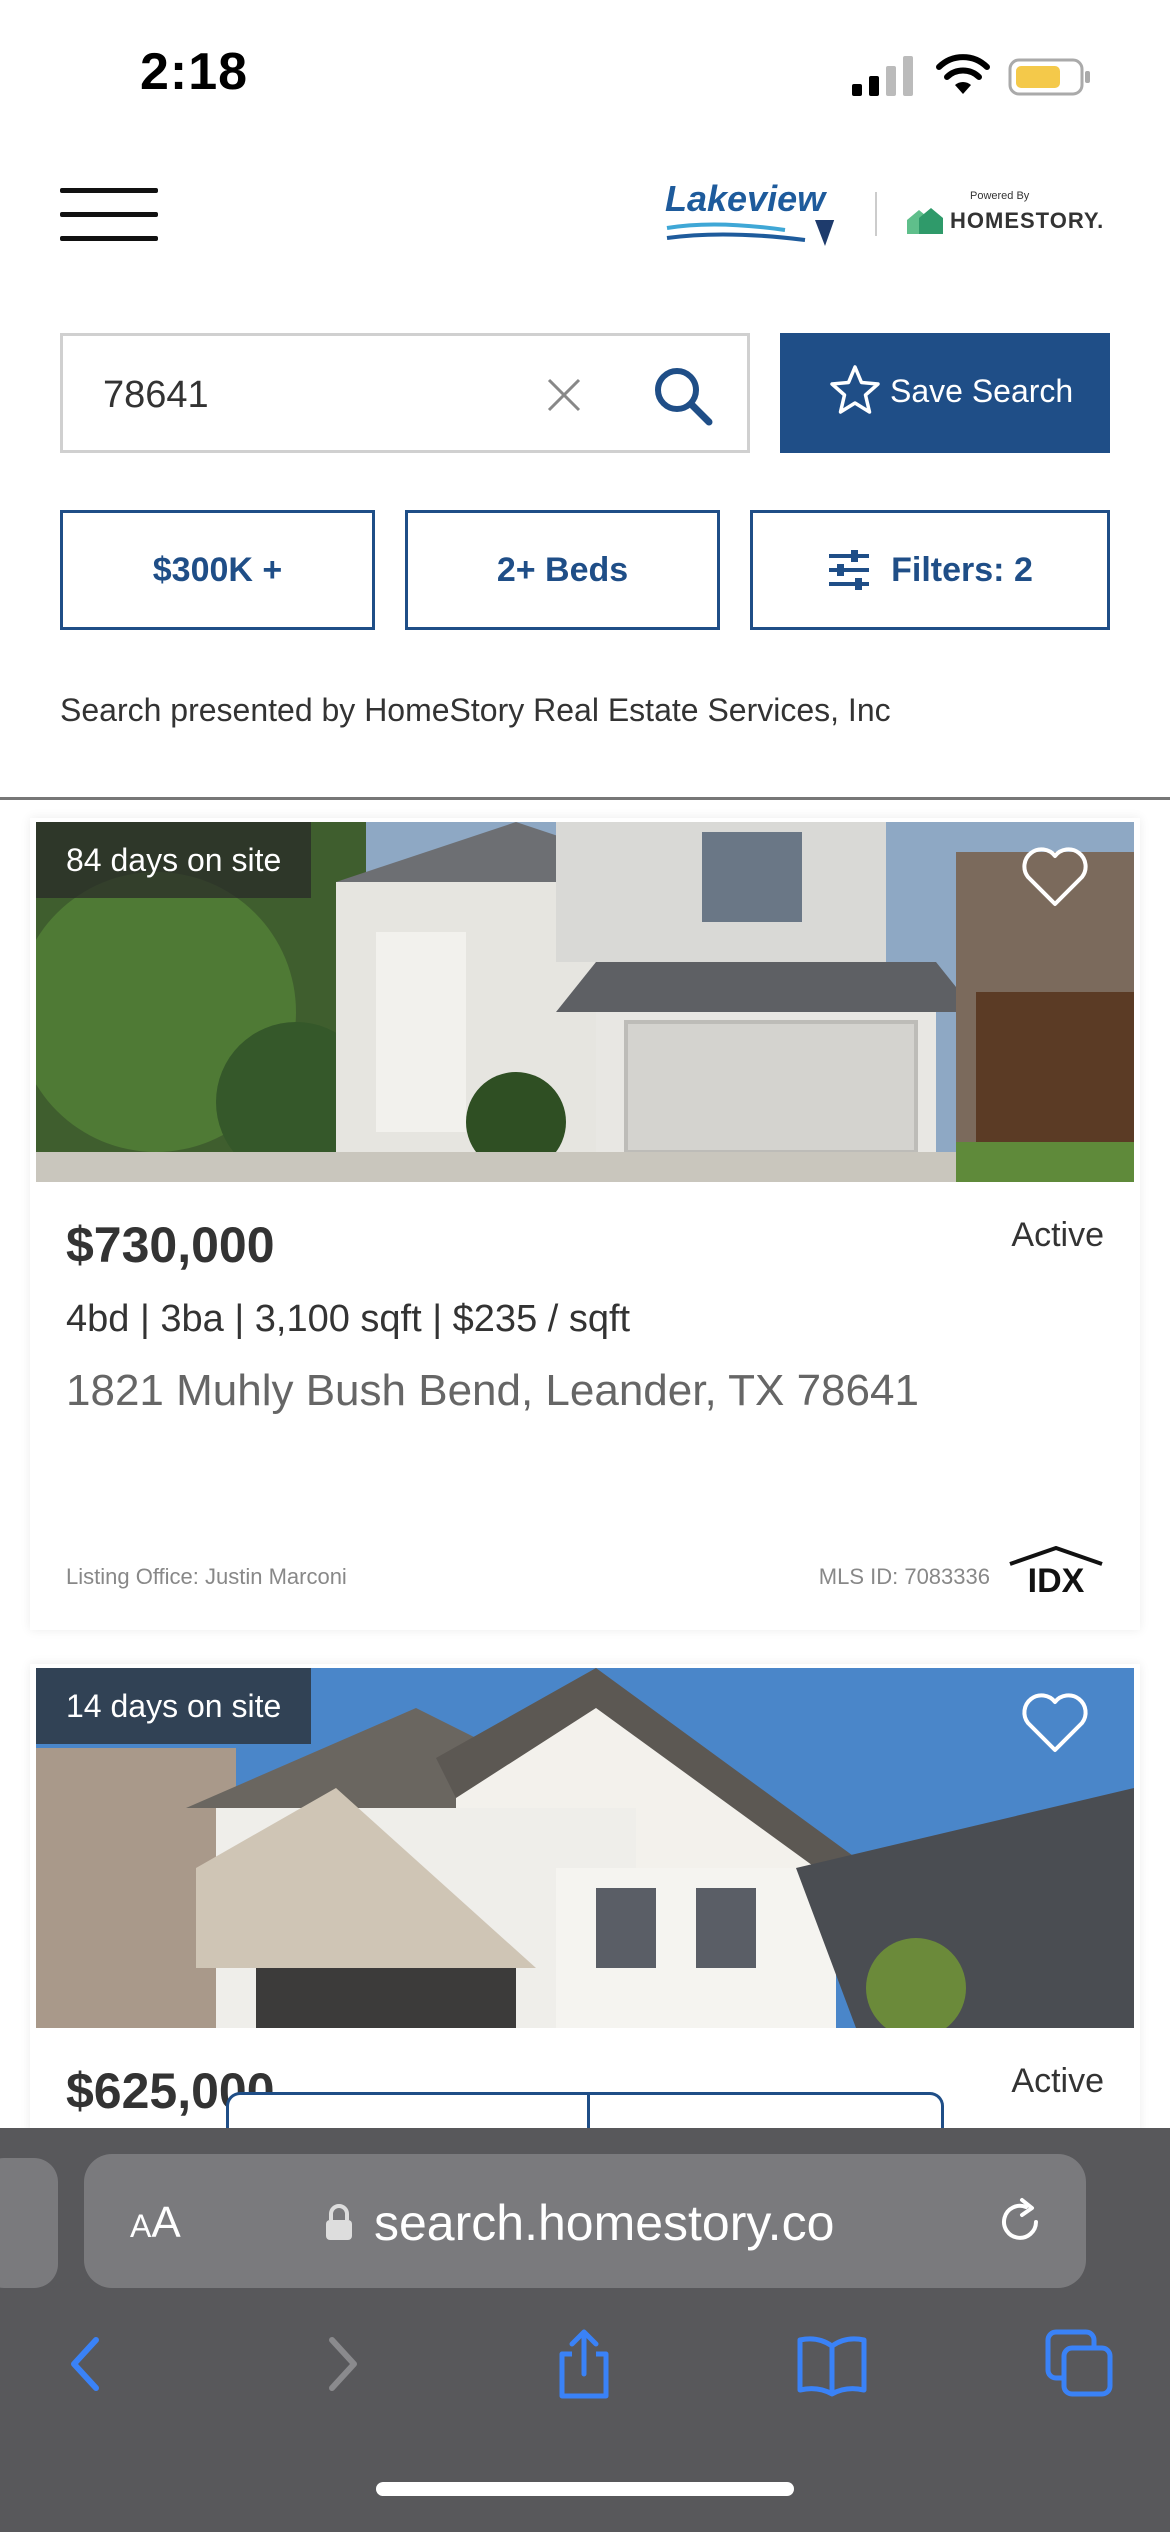 This screenshot has height=2532, width=1170. I want to click on header-divider, so click(585, 798).